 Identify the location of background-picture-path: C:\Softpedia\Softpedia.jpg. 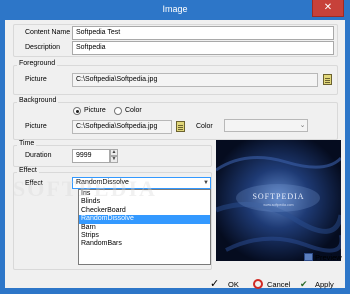
(122, 127).